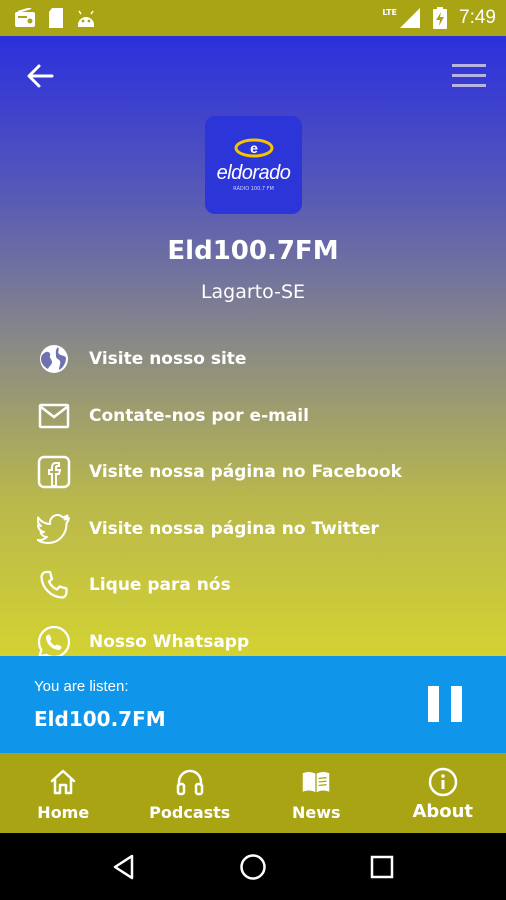 The height and width of the screenshot is (900, 506). What do you see at coordinates (234, 528) in the screenshot?
I see `link-twitter-label: Visite nossa página no Twitter` at bounding box center [234, 528].